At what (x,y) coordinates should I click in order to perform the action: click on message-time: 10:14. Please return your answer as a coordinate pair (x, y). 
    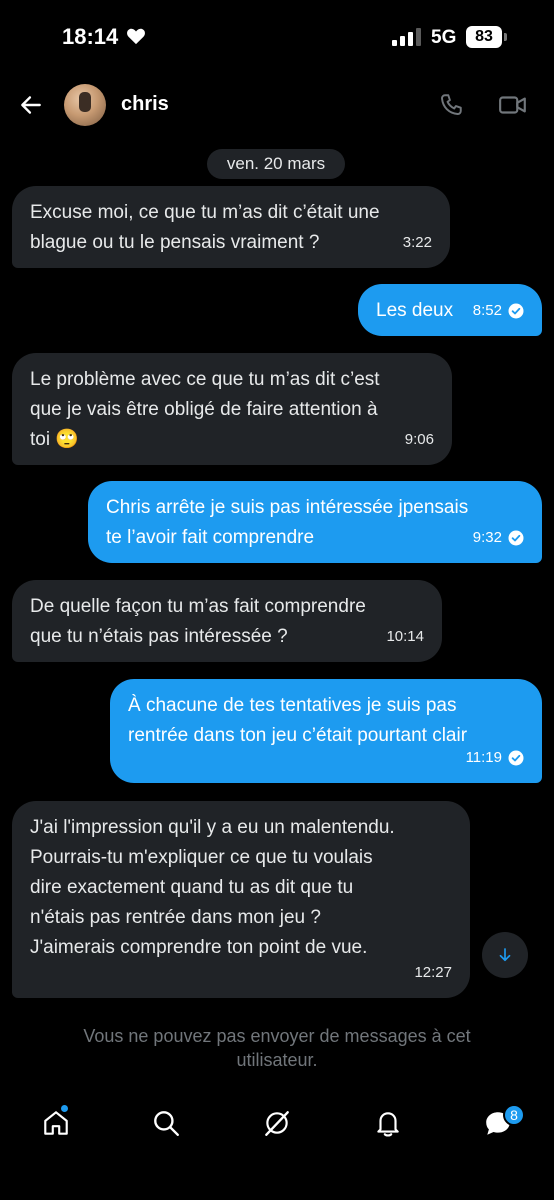
    Looking at the image, I should click on (405, 636).